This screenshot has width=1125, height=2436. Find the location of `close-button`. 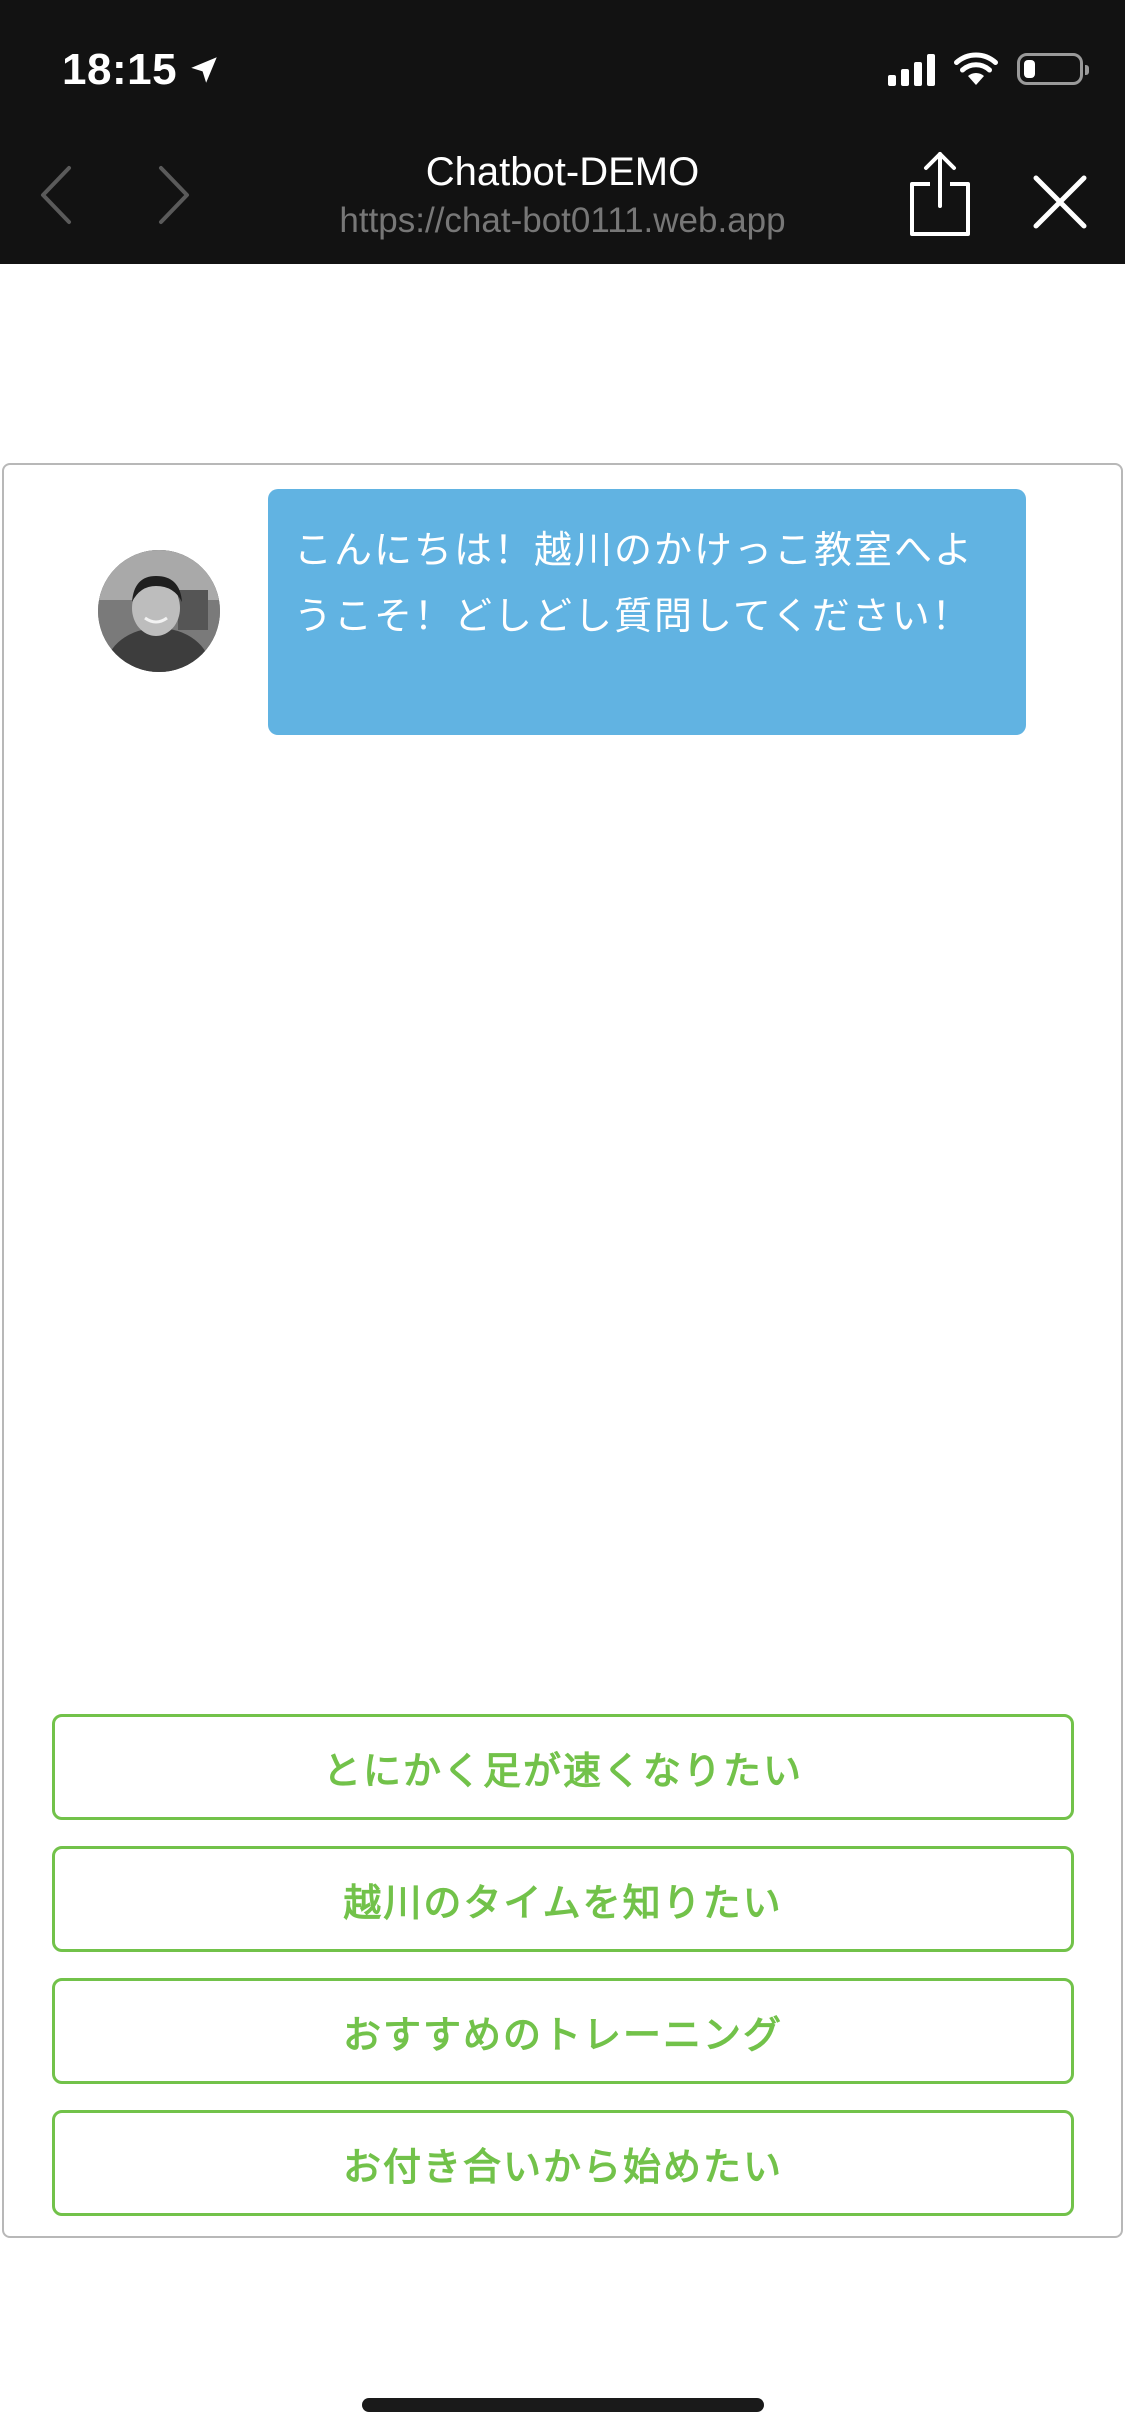

close-button is located at coordinates (1060, 202).